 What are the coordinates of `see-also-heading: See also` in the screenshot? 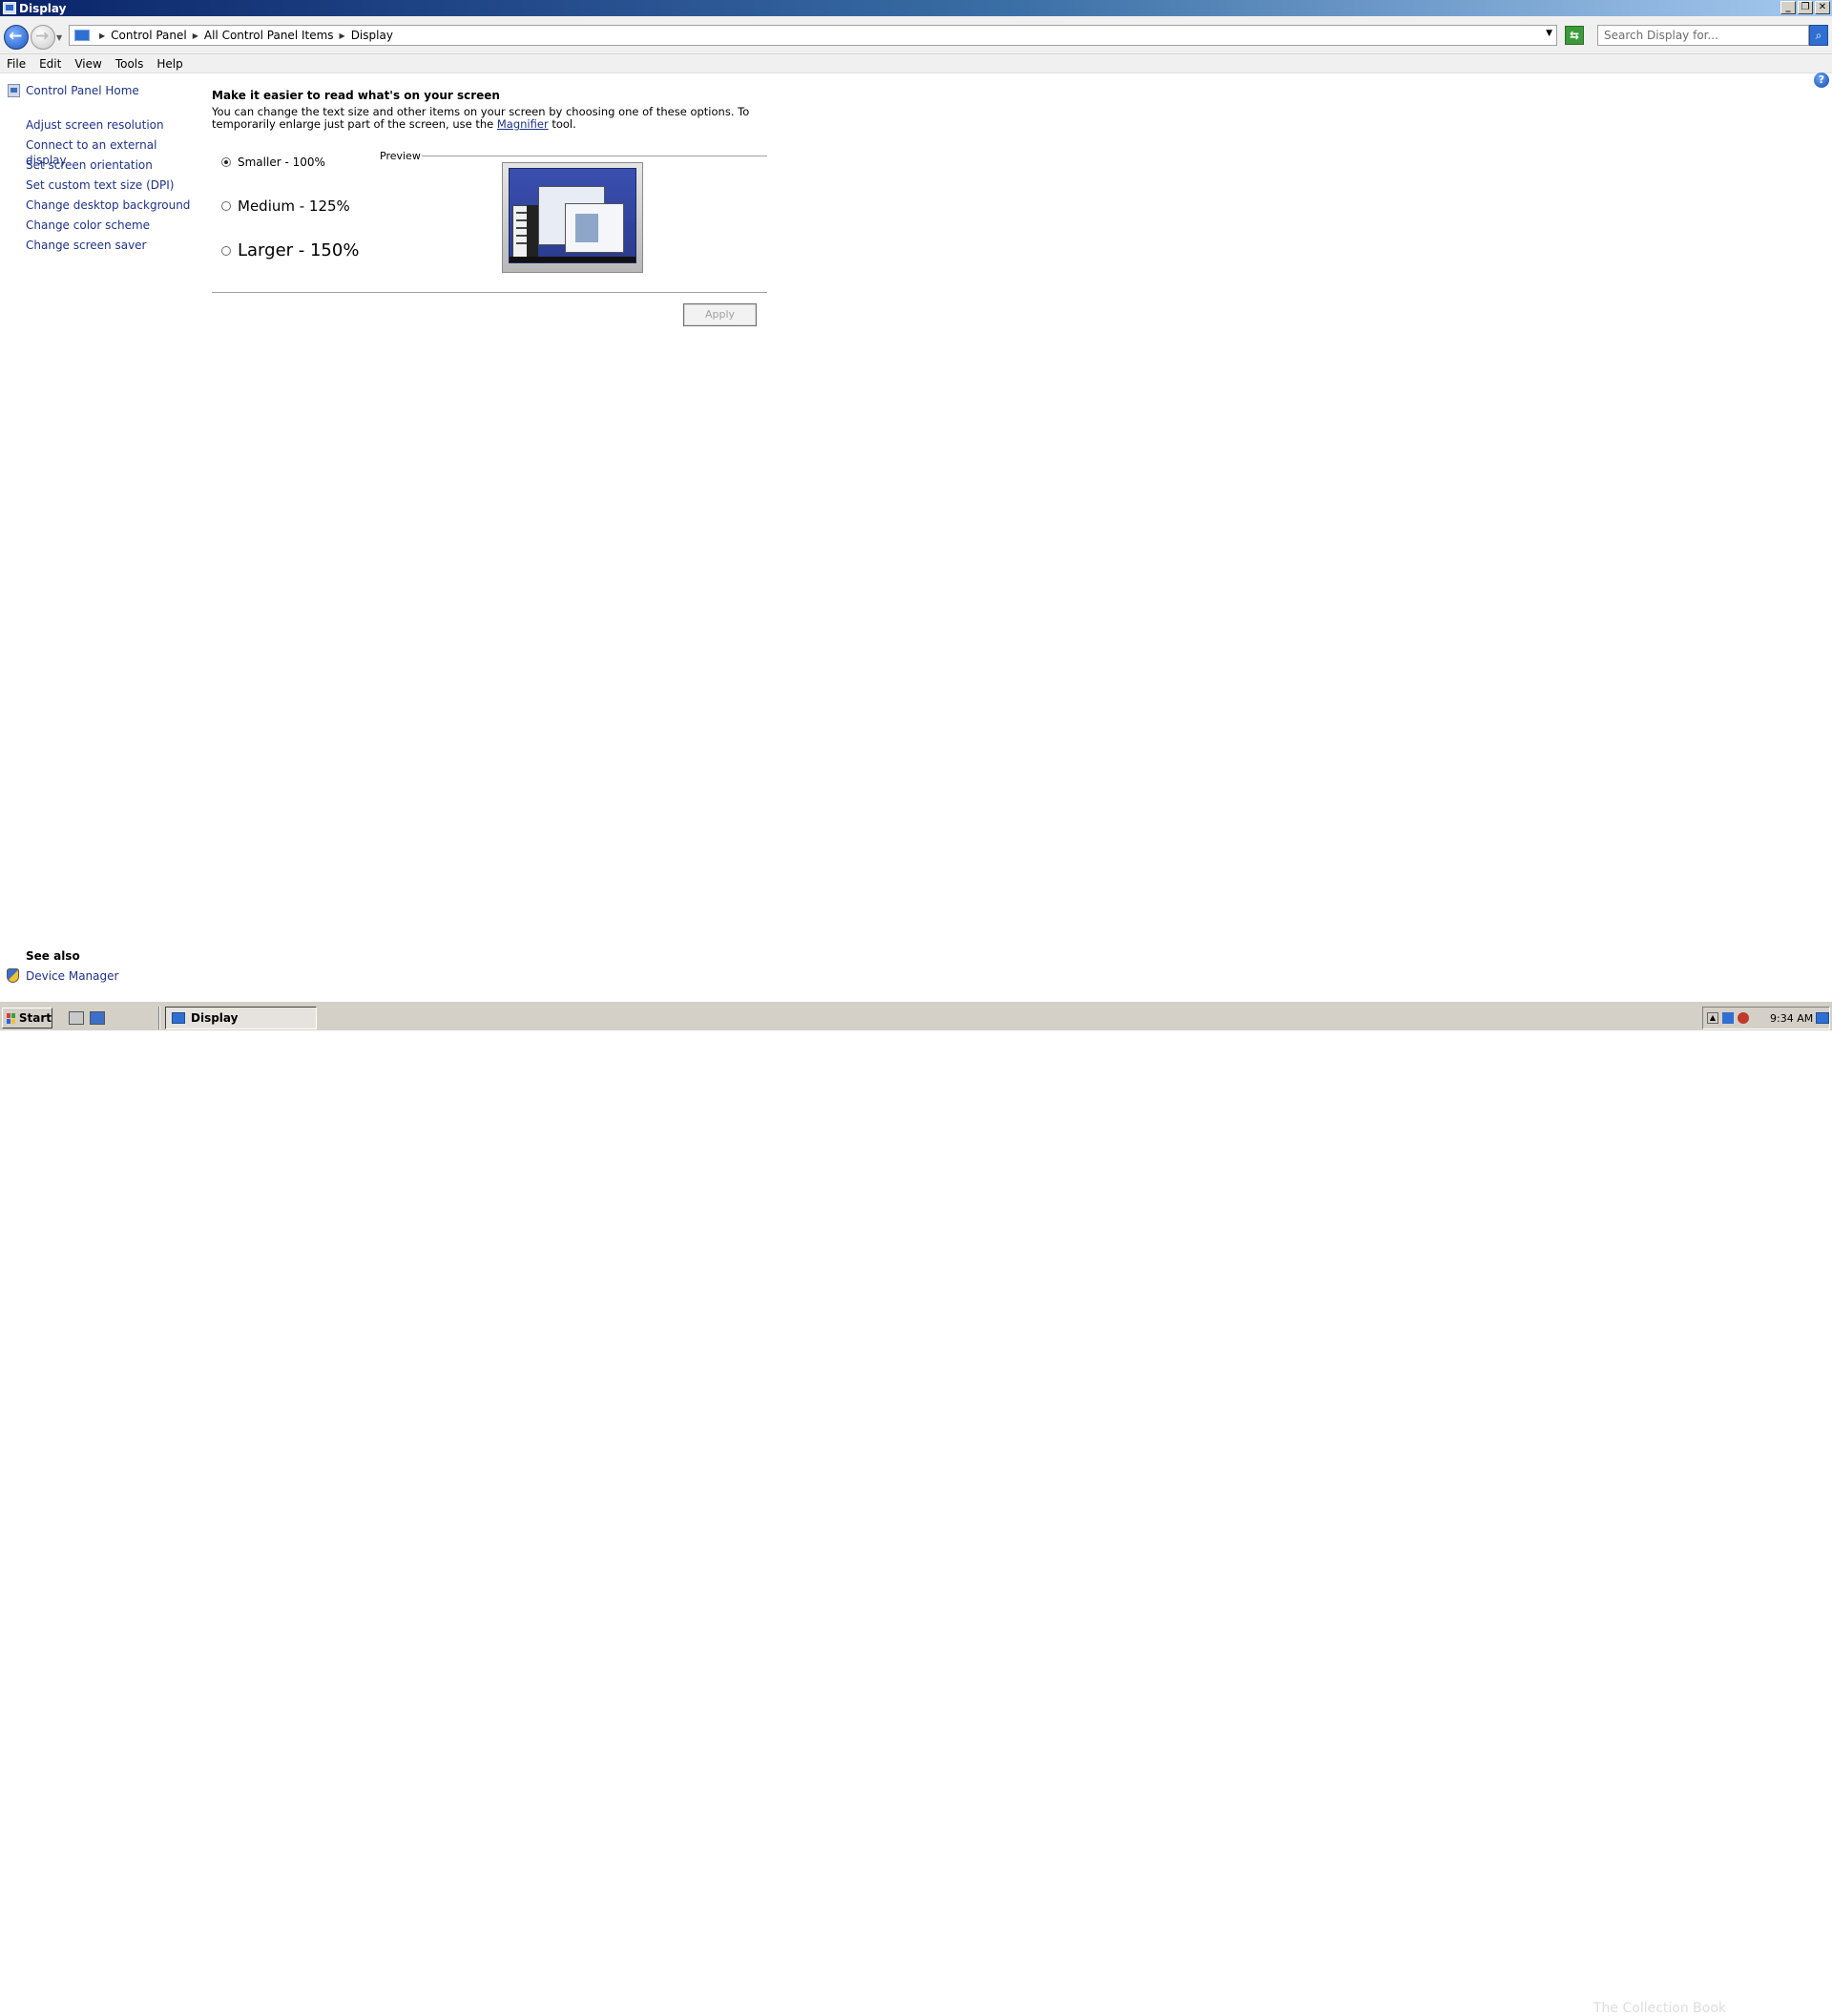 It's located at (53, 956).